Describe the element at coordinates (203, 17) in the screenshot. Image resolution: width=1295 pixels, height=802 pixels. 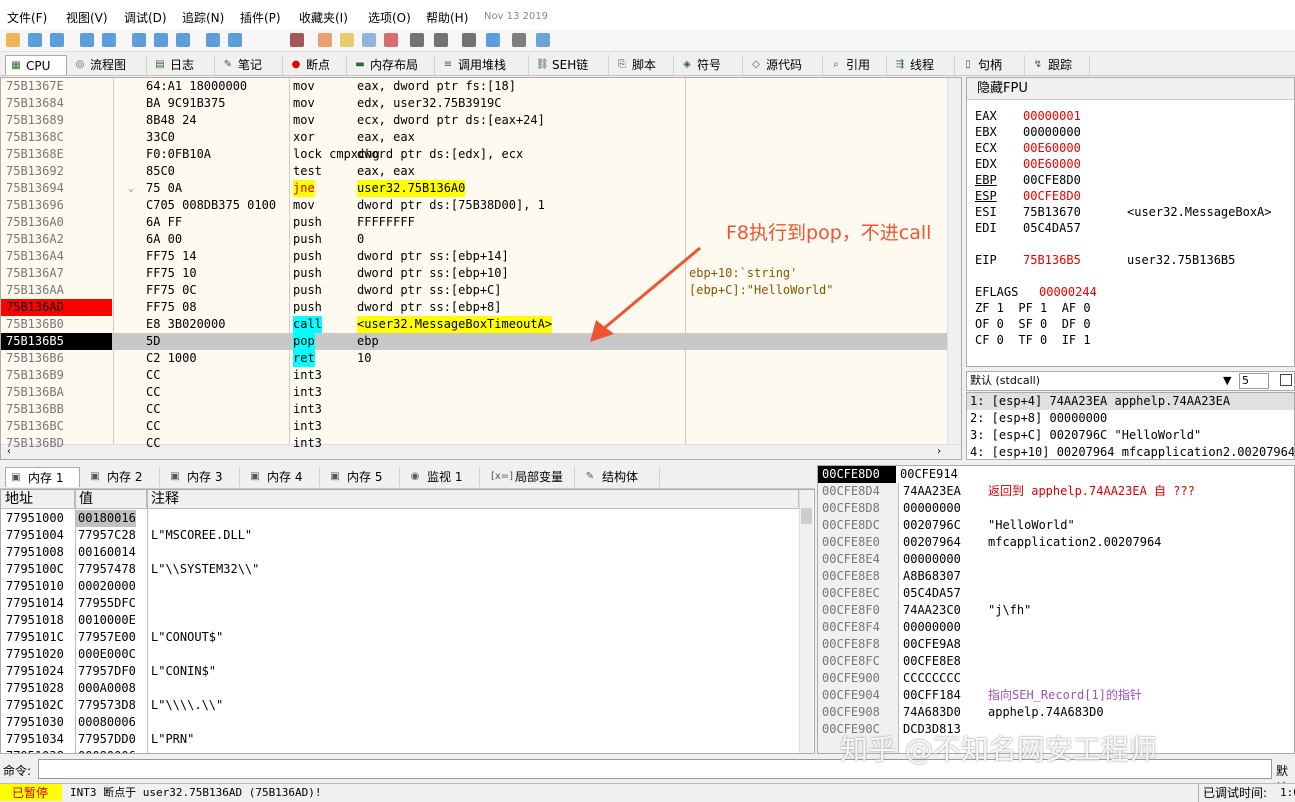
I see `menu-item-3: 追踪(N)` at that location.